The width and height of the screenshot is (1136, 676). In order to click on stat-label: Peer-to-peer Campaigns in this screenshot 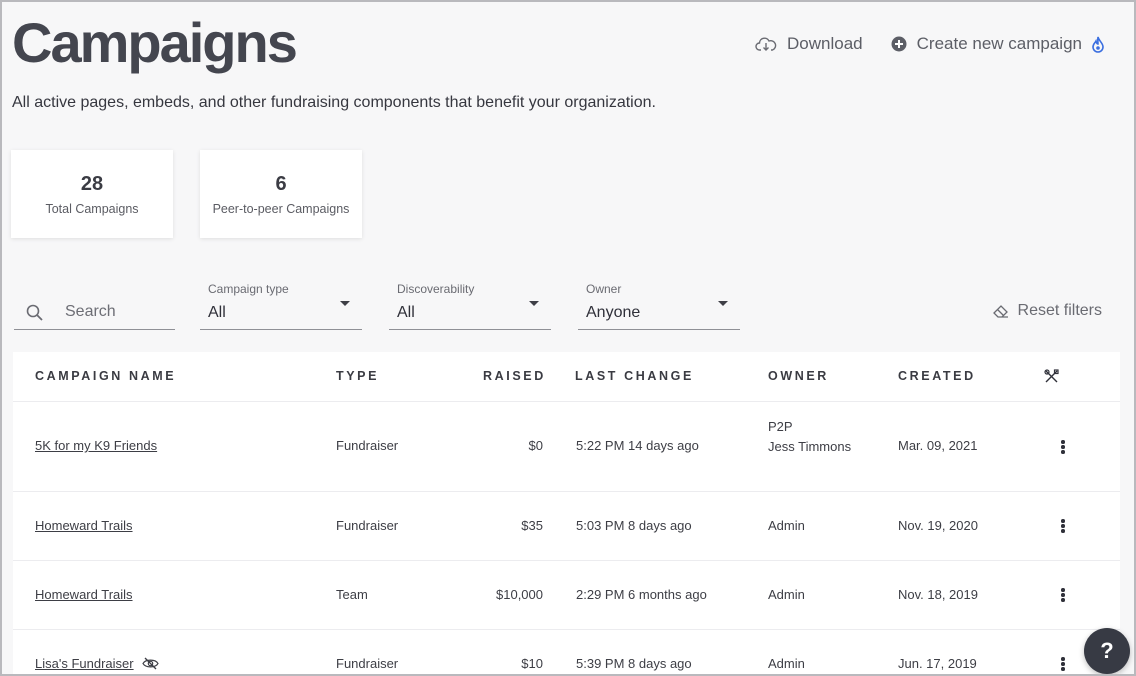, I will do `click(281, 209)`.